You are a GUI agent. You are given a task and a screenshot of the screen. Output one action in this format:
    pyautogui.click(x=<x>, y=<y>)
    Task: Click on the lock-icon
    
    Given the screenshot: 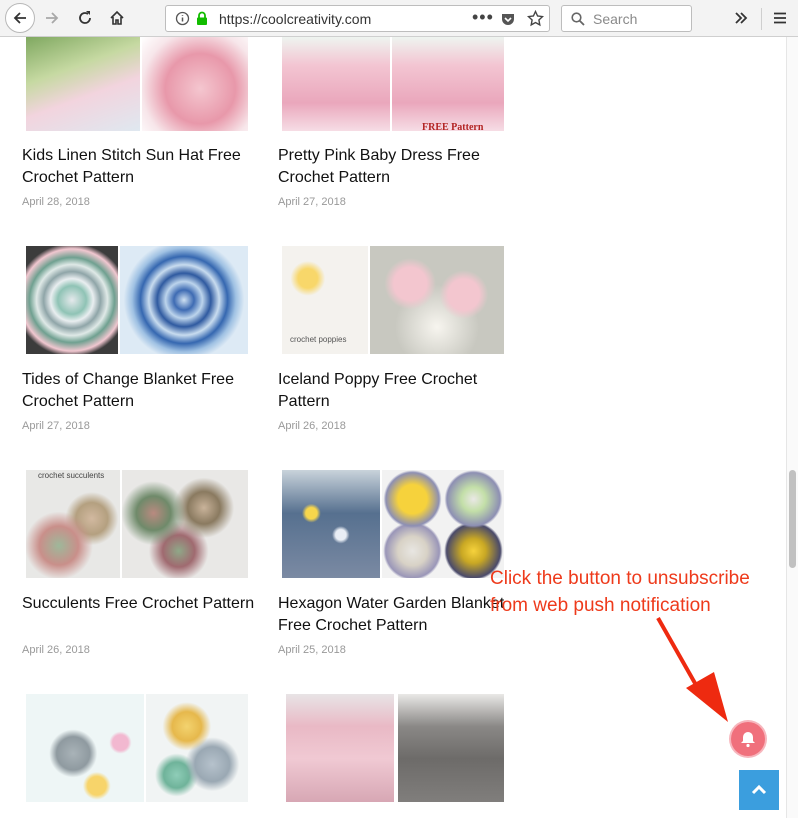 What is the action you would take?
    pyautogui.click(x=202, y=18)
    